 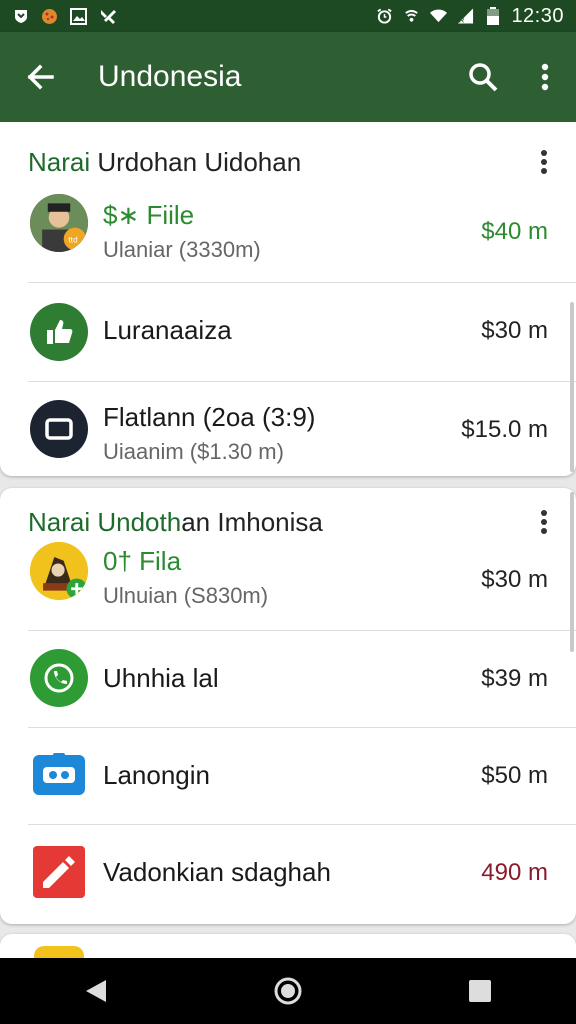 I want to click on navigation-bar, so click(x=288, y=991).